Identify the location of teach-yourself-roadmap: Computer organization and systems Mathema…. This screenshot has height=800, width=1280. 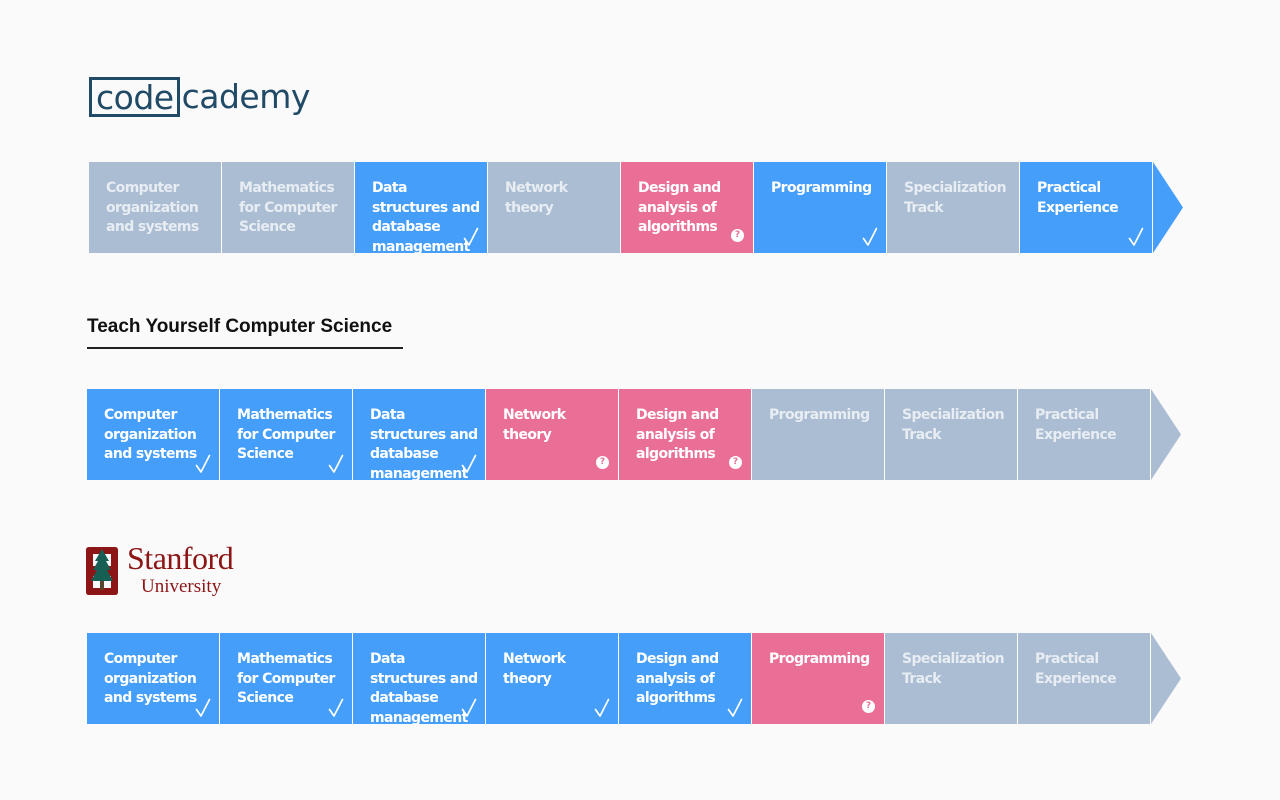
(634, 435).